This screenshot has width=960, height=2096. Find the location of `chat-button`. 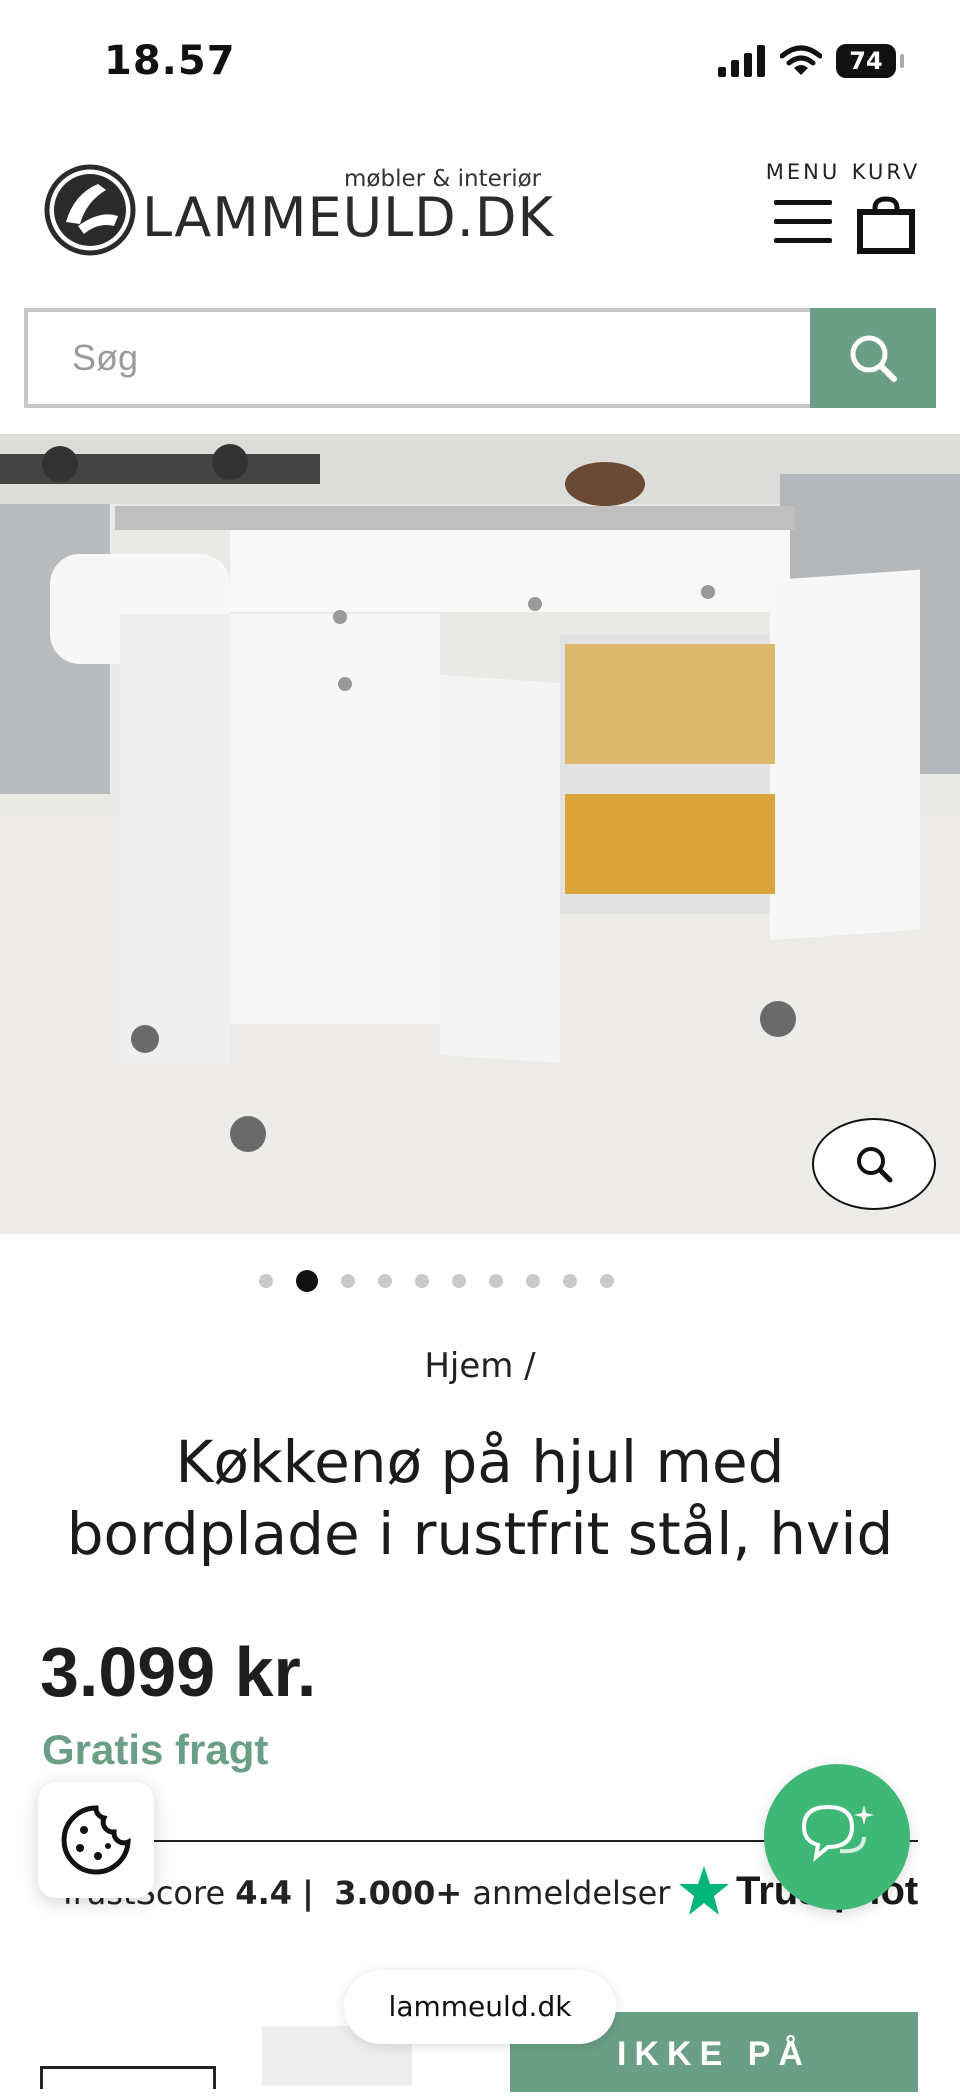

chat-button is located at coordinates (837, 1837).